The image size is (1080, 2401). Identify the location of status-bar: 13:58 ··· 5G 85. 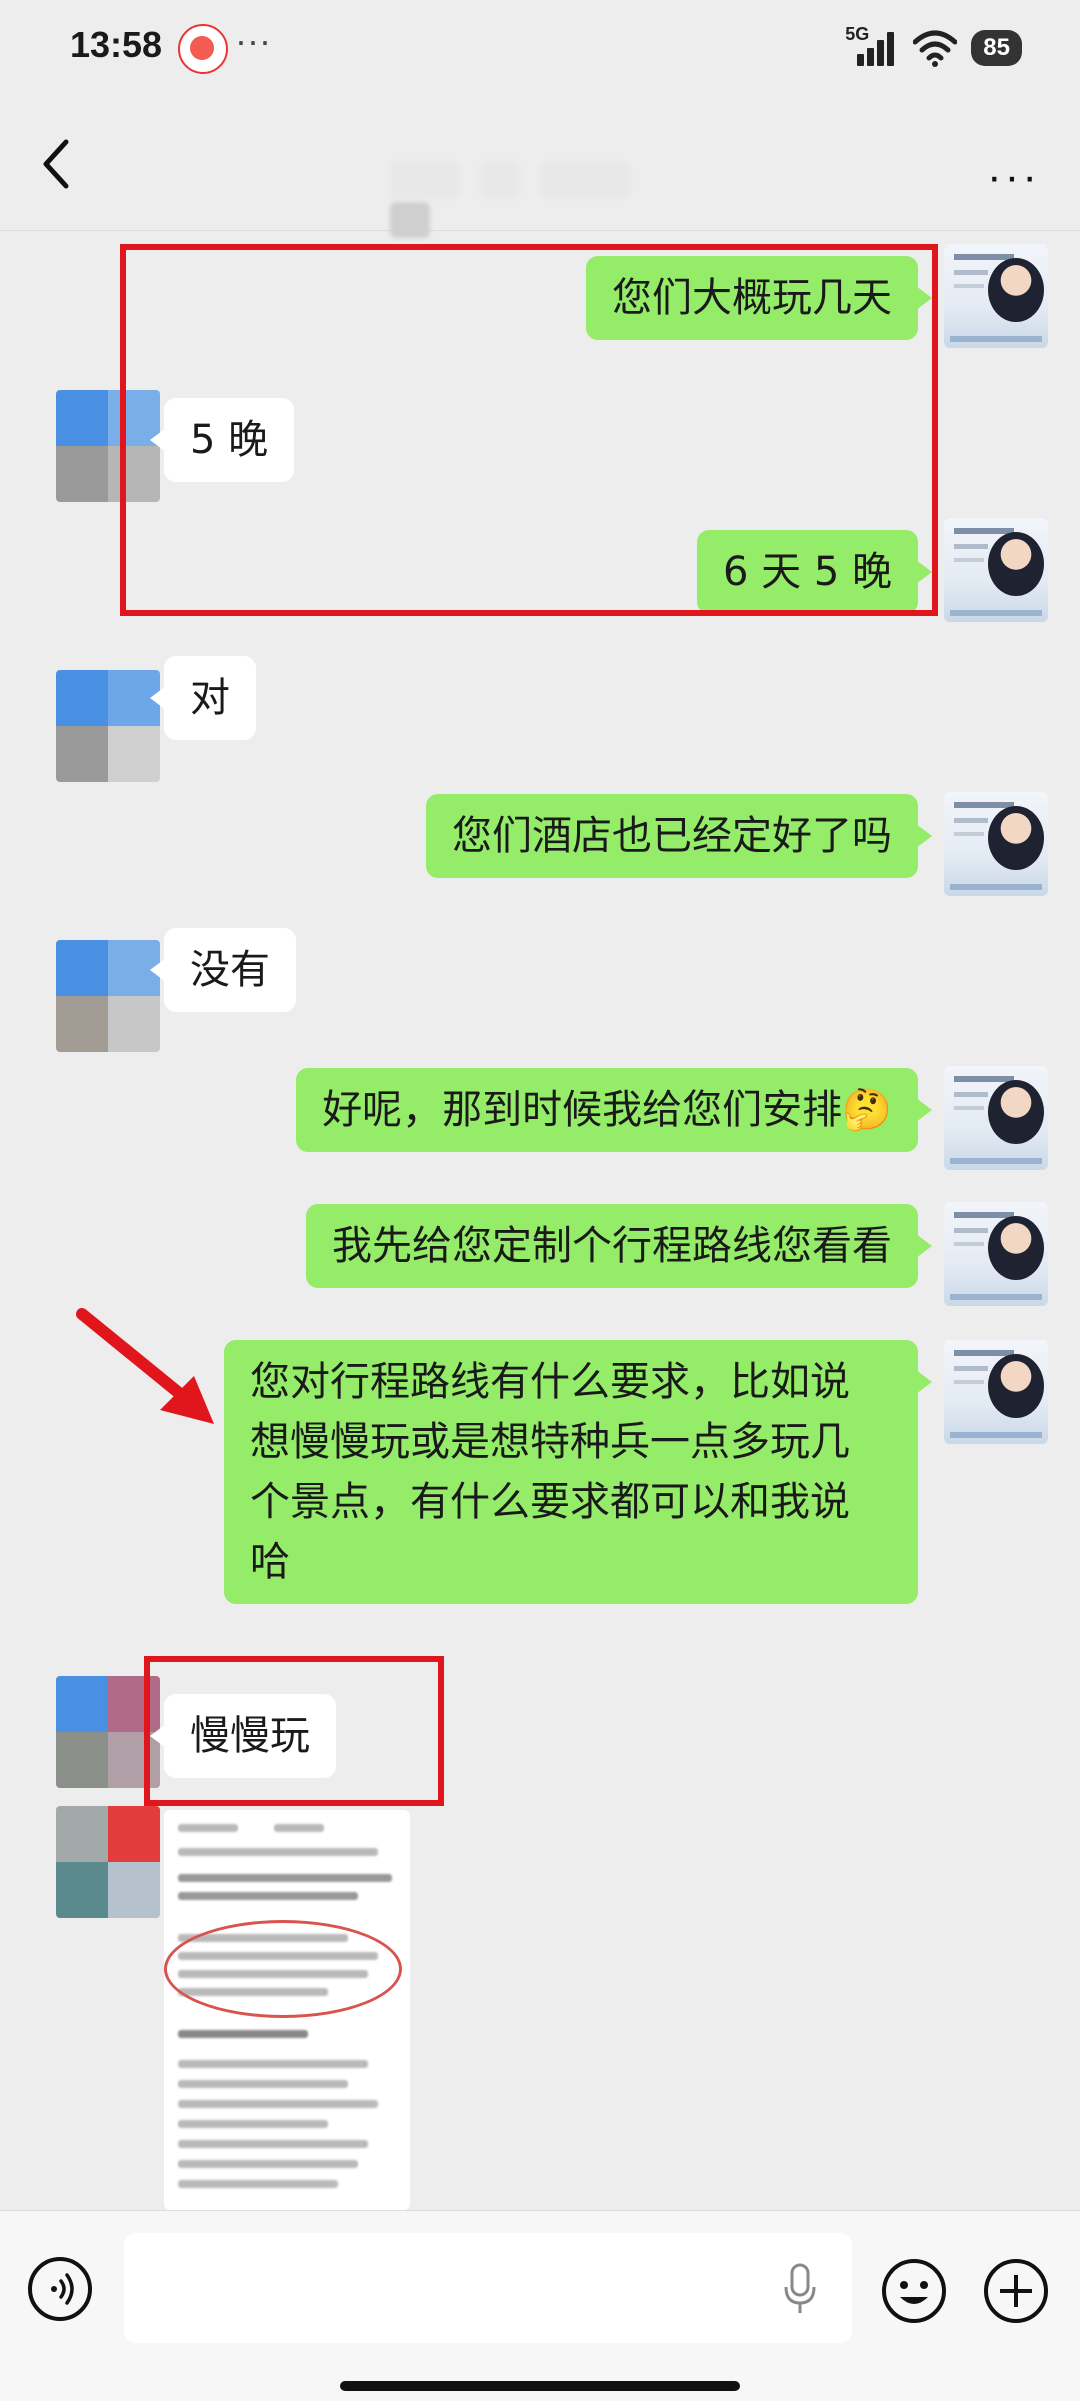
(540, 48).